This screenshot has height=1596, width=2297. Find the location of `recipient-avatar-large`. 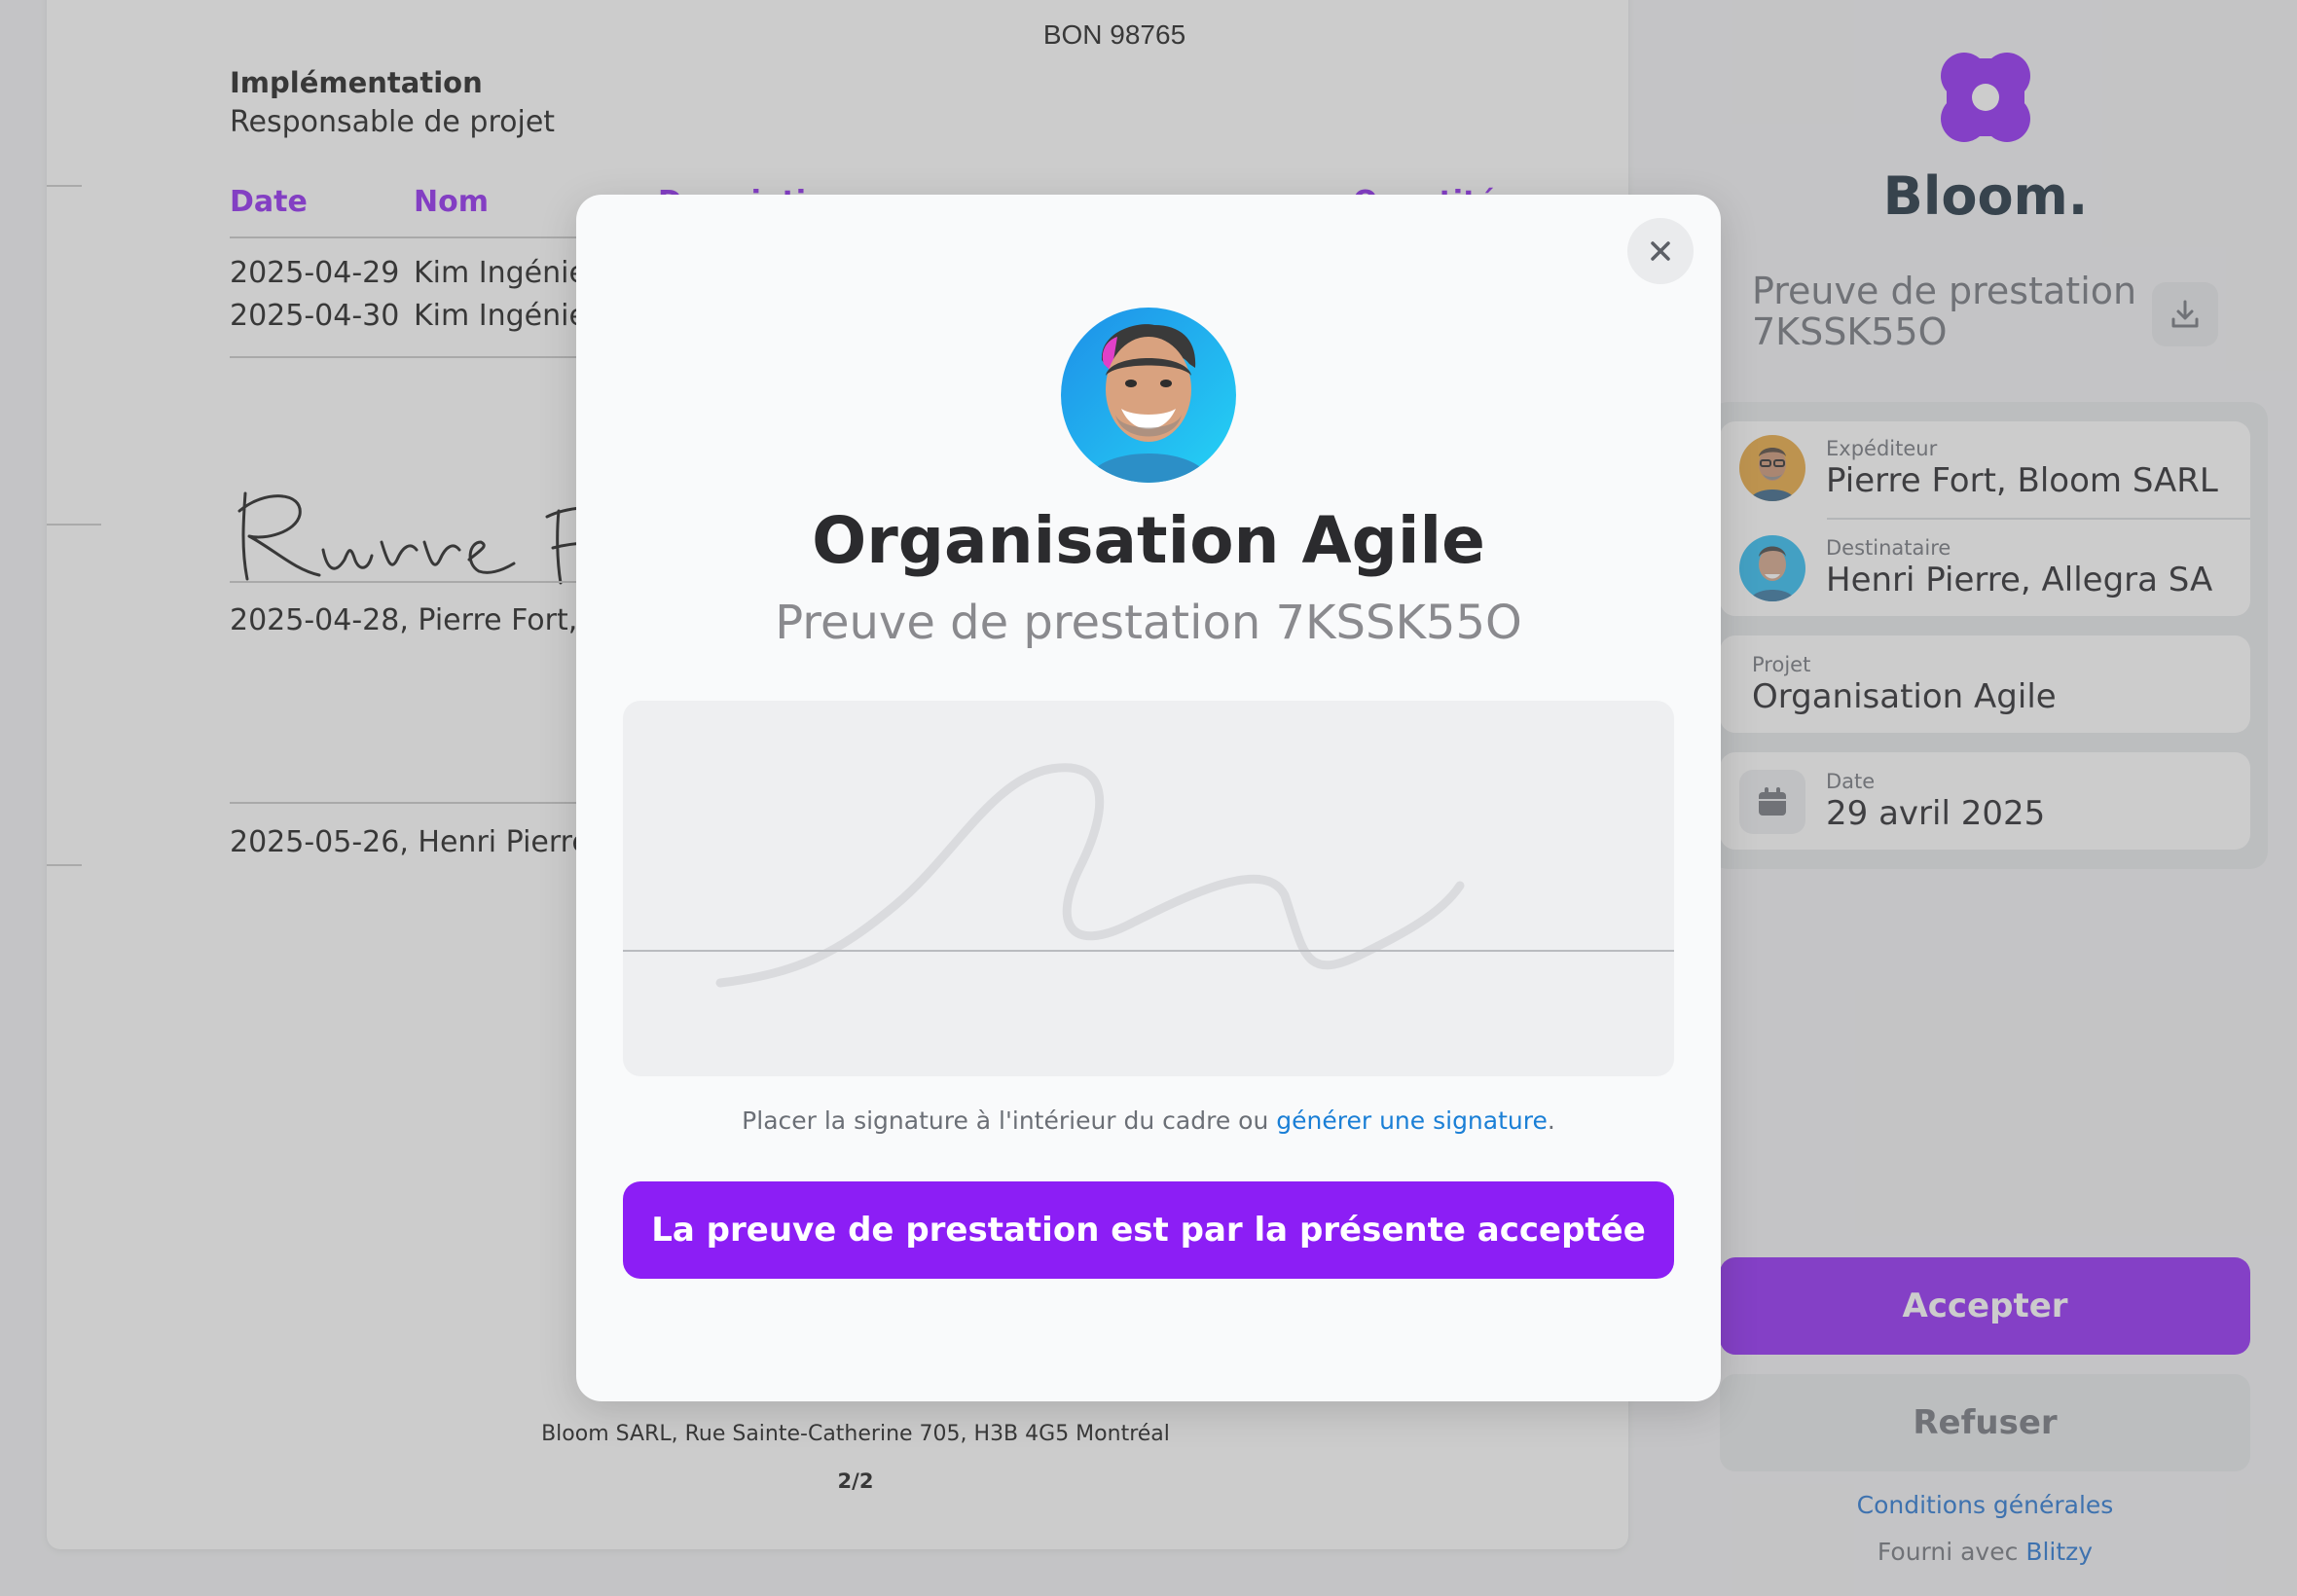

recipient-avatar-large is located at coordinates (1148, 396).